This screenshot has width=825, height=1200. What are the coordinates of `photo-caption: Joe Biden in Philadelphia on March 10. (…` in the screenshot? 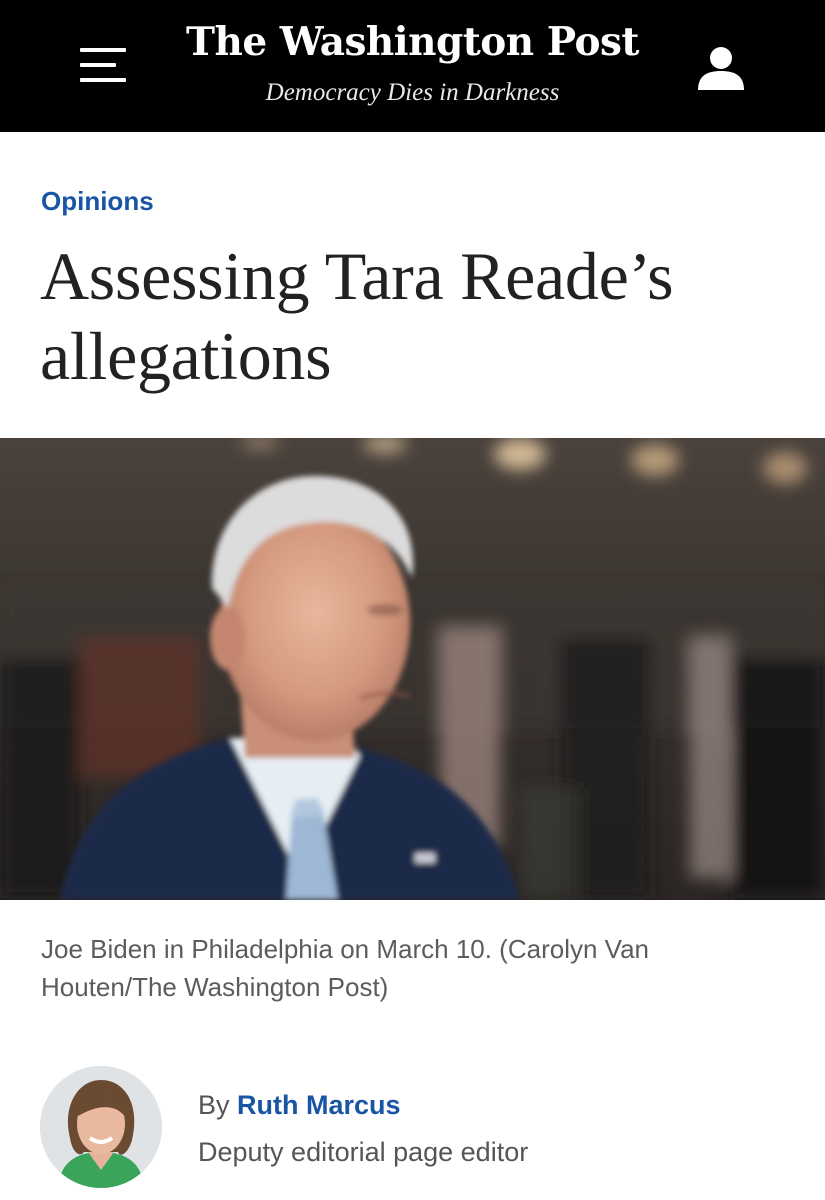 It's located at (345, 968).